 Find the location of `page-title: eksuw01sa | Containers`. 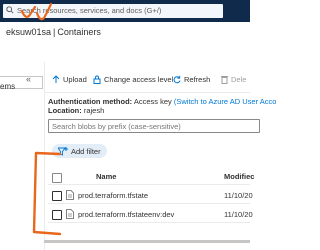

page-title: eksuw01sa | Containers is located at coordinates (53, 32).